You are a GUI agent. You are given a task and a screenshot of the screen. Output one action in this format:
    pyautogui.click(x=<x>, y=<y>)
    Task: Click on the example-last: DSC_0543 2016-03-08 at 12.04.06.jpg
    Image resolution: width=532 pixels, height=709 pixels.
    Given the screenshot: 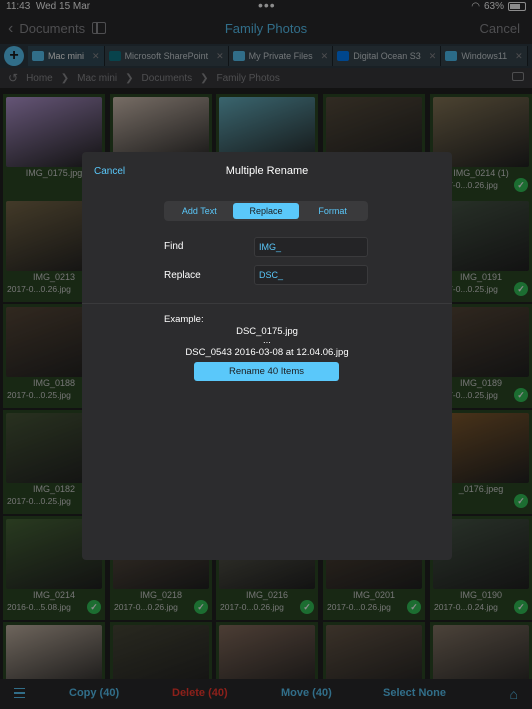 What is the action you would take?
    pyautogui.click(x=267, y=352)
    